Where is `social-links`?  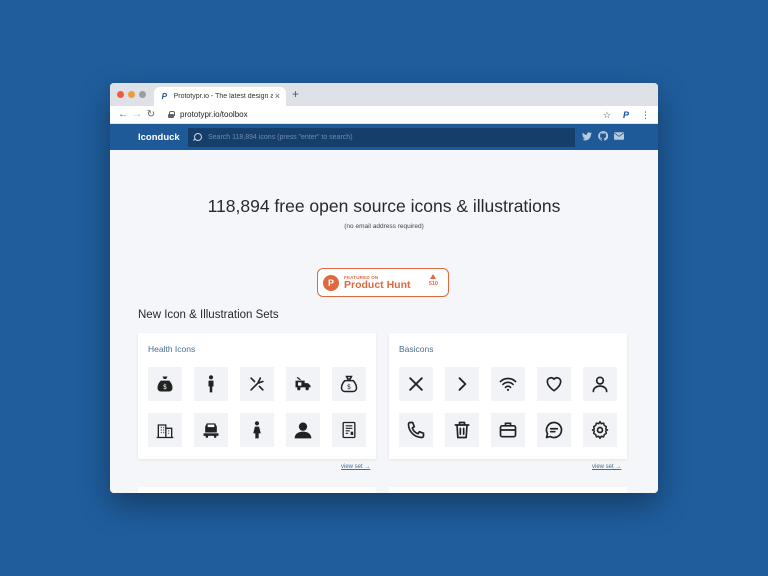 social-links is located at coordinates (603, 136).